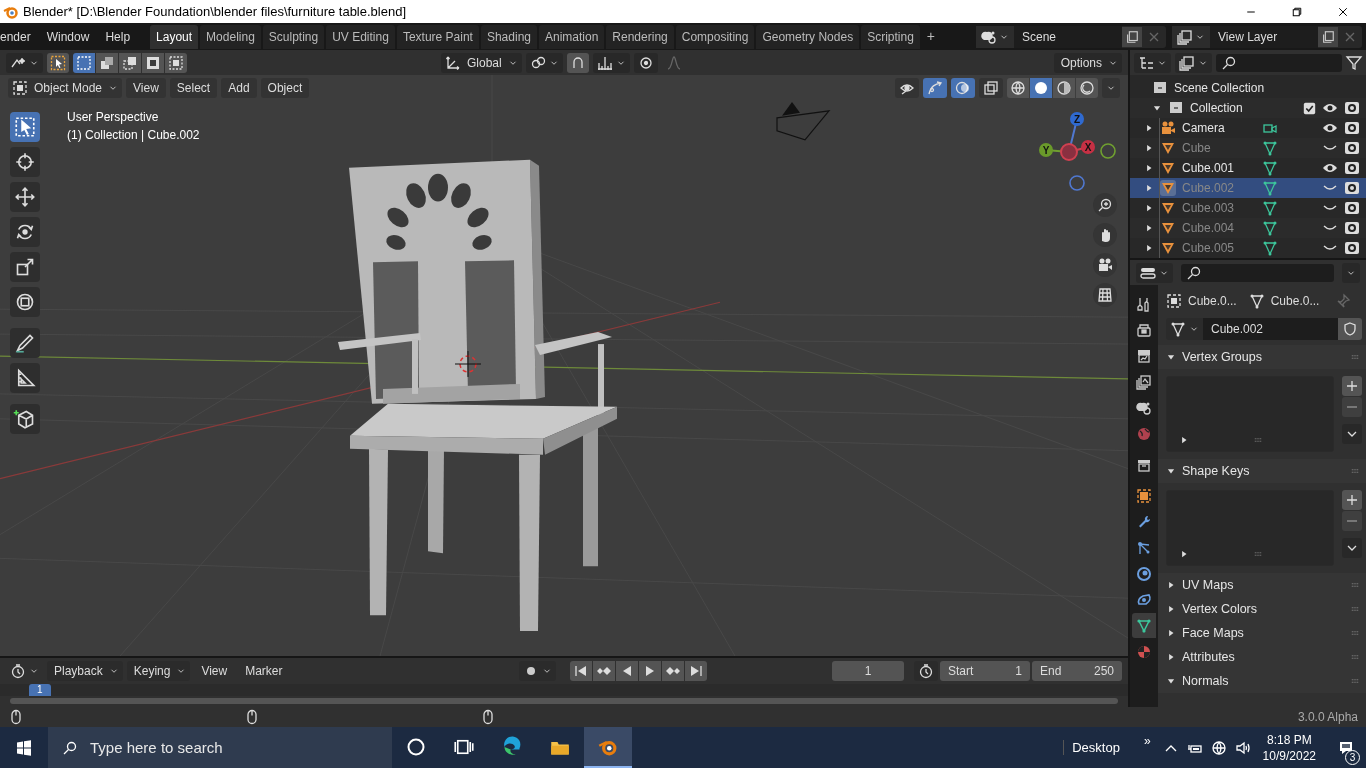  What do you see at coordinates (1087, 62) in the screenshot?
I see `options-dropdown: Options` at bounding box center [1087, 62].